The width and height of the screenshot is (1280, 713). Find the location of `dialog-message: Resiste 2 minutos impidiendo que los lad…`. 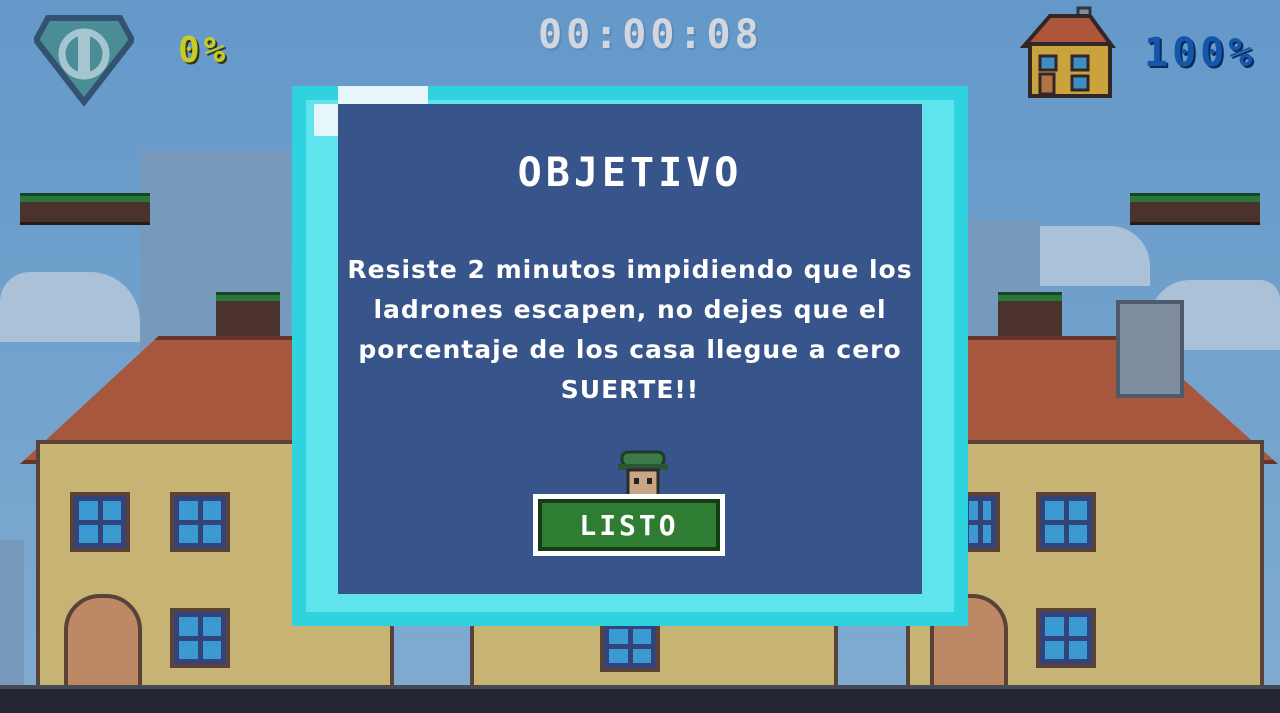

dialog-message: Resiste 2 minutos impidiendo que los lad… is located at coordinates (630, 329).